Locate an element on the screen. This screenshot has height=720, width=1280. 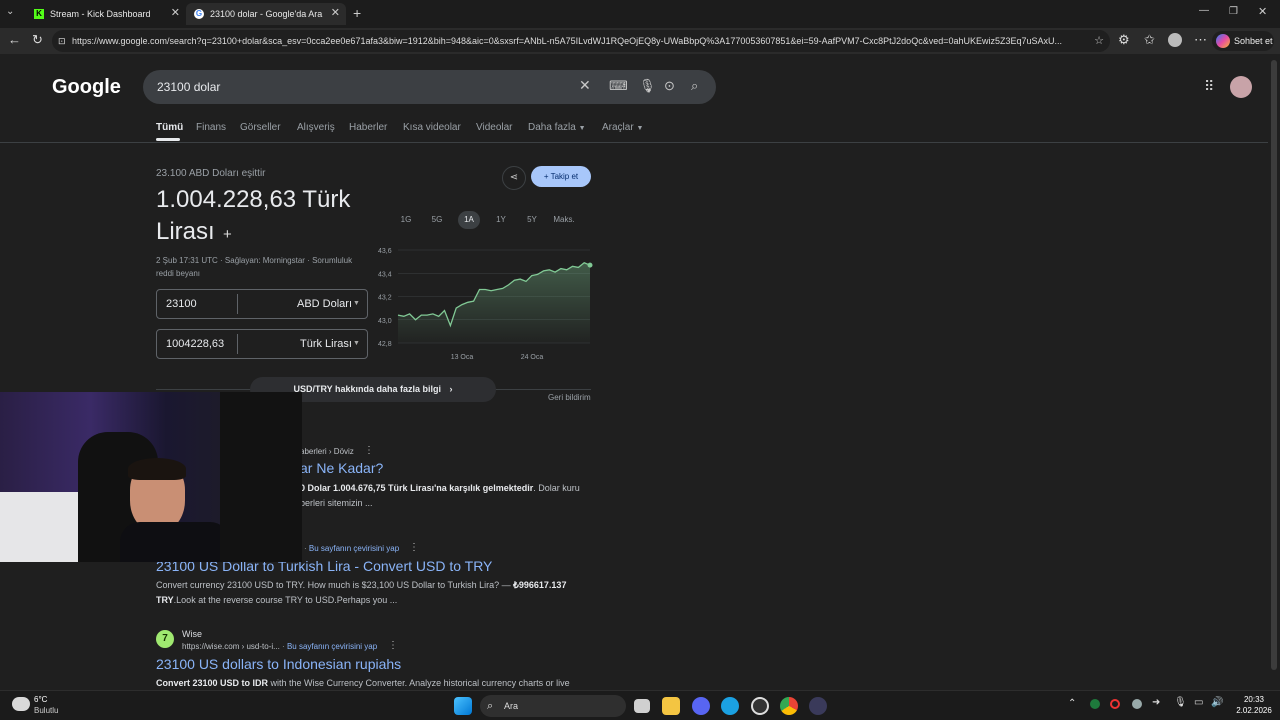
tab-kick-dashboard: K Stream - Kick Dashboard ✕ is located at coordinates (106, 14).